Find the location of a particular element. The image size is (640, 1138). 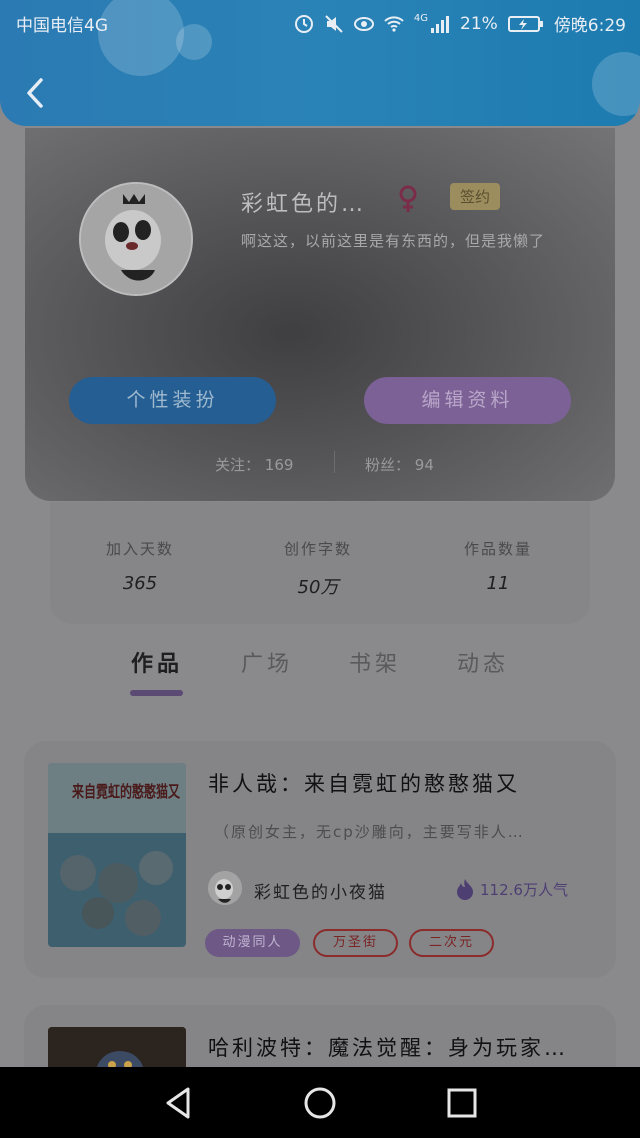

flame-icon is located at coordinates (465, 889).